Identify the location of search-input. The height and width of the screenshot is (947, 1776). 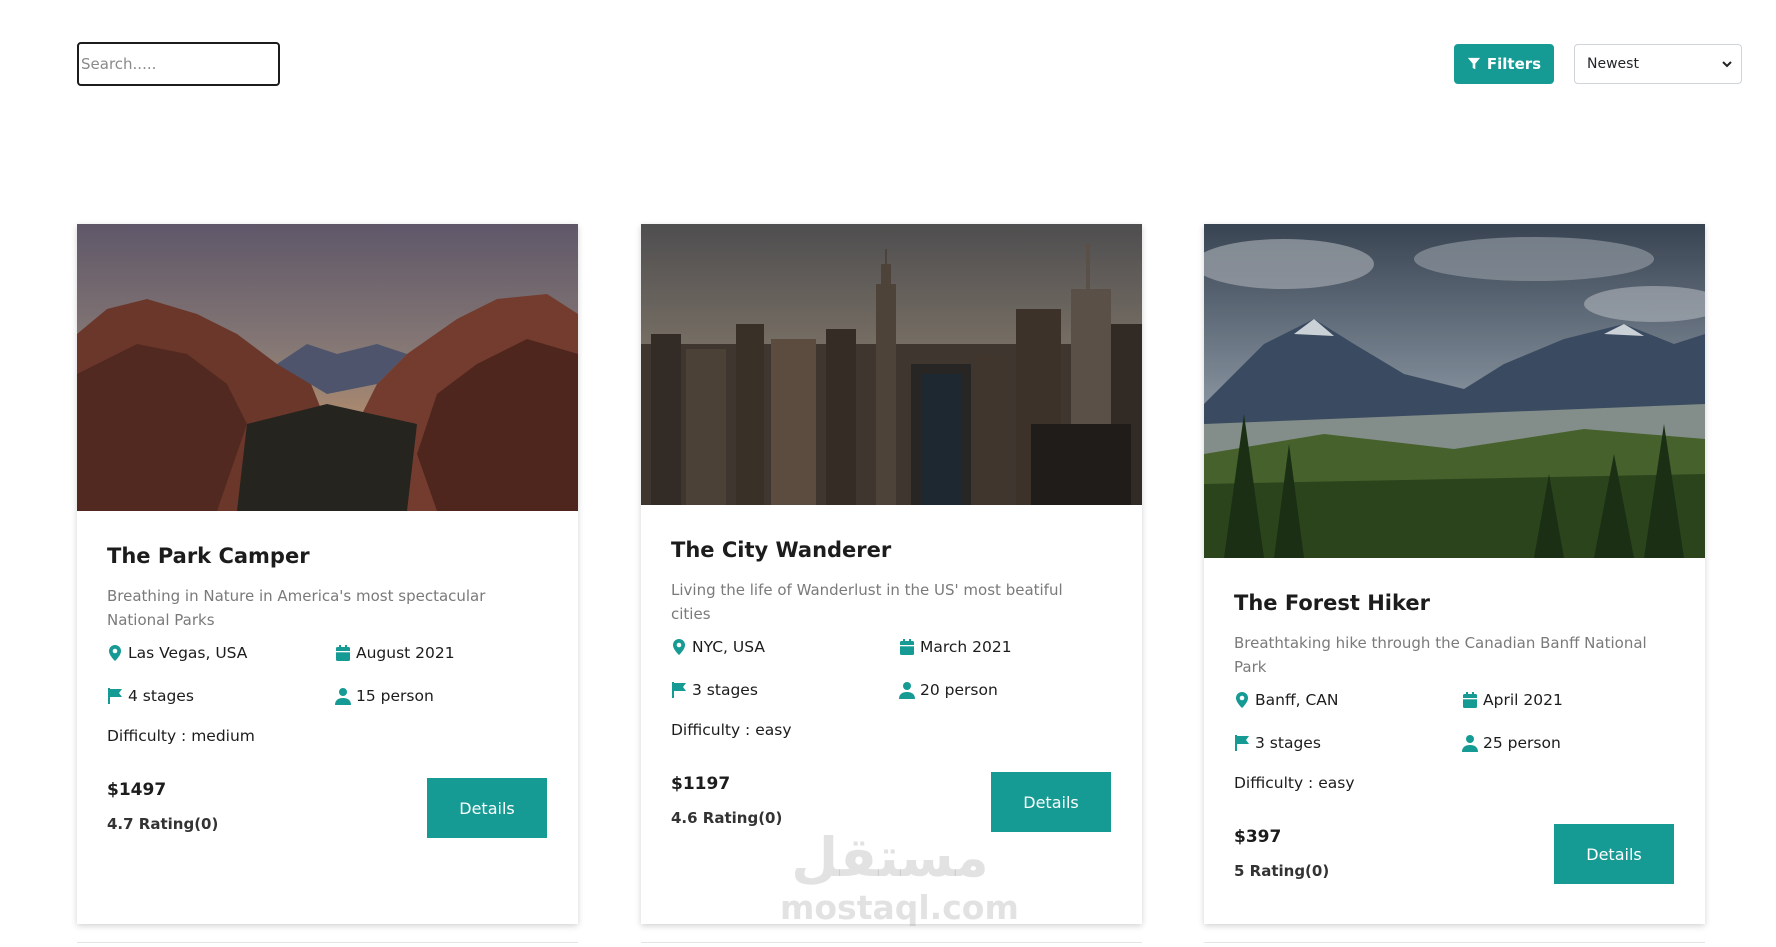
(178, 64).